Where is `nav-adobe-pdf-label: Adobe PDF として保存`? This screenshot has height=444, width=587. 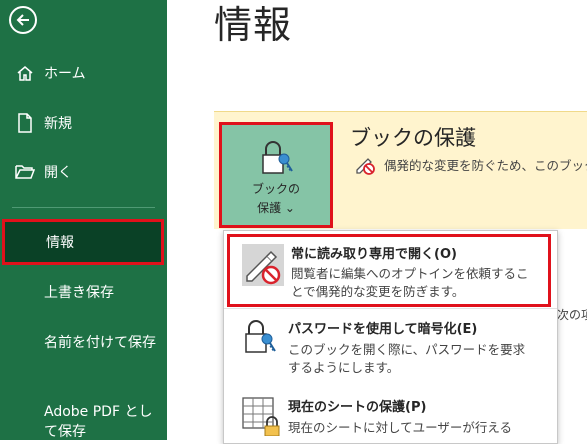 nav-adobe-pdf-label: Adobe PDF として保存 is located at coordinates (98, 422).